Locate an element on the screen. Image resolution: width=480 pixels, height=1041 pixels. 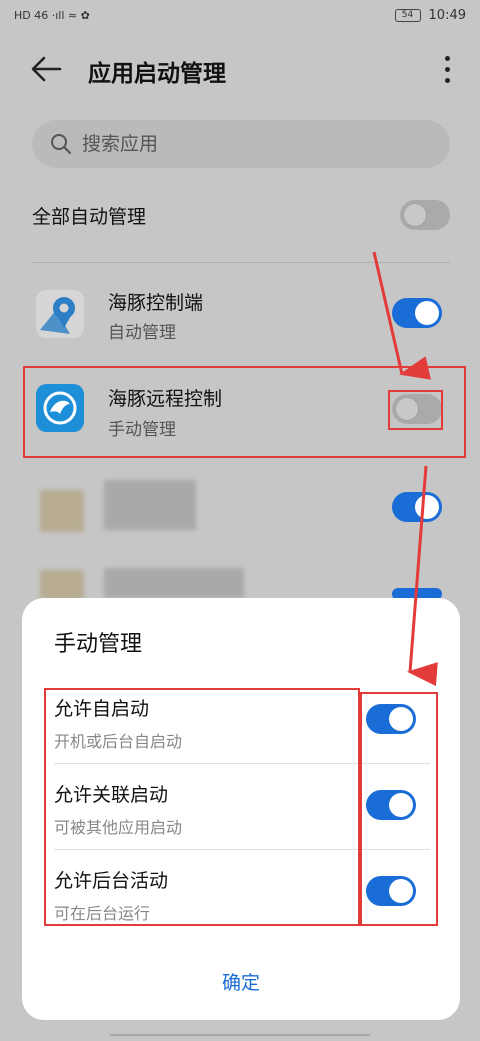
annotation-arrows is located at coordinates (405, 469).